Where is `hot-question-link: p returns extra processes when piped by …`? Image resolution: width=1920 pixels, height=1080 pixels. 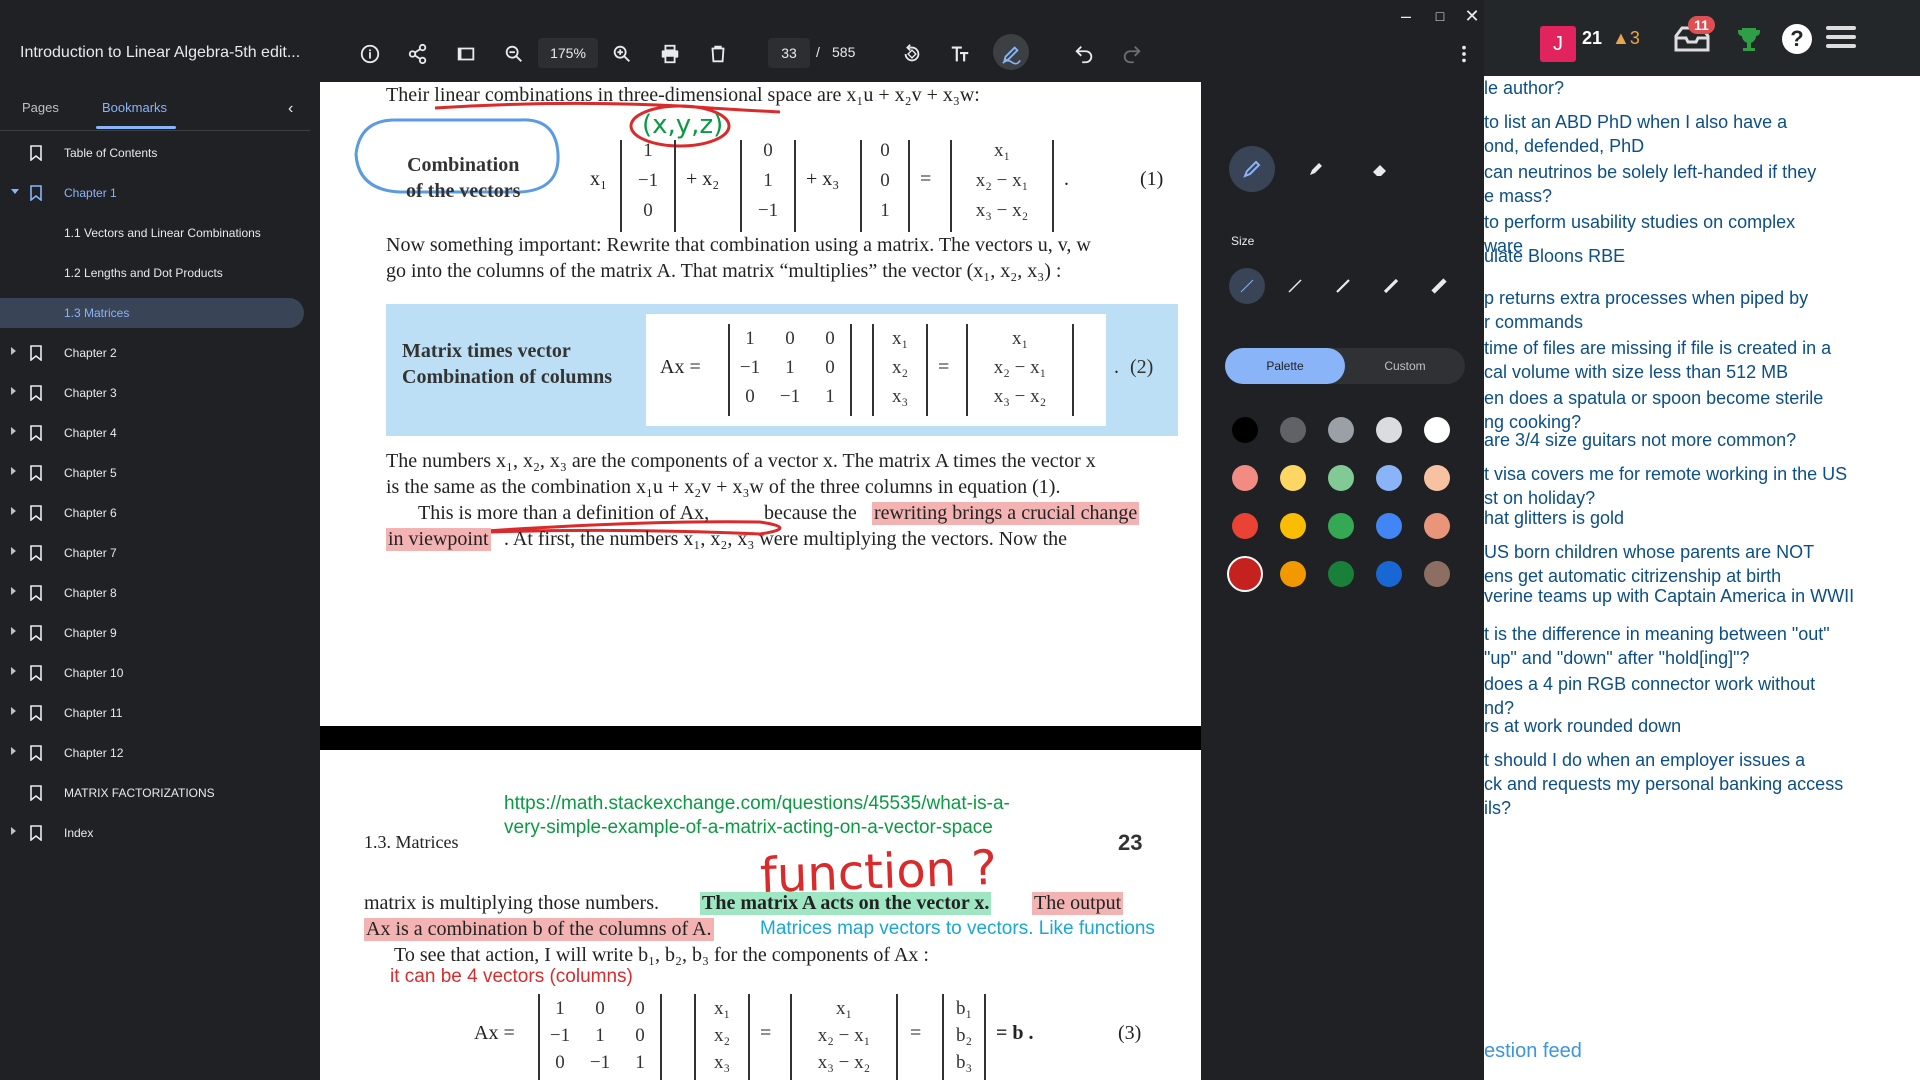
hot-question-link: p returns extra processes when piped by … is located at coordinates (1694, 310).